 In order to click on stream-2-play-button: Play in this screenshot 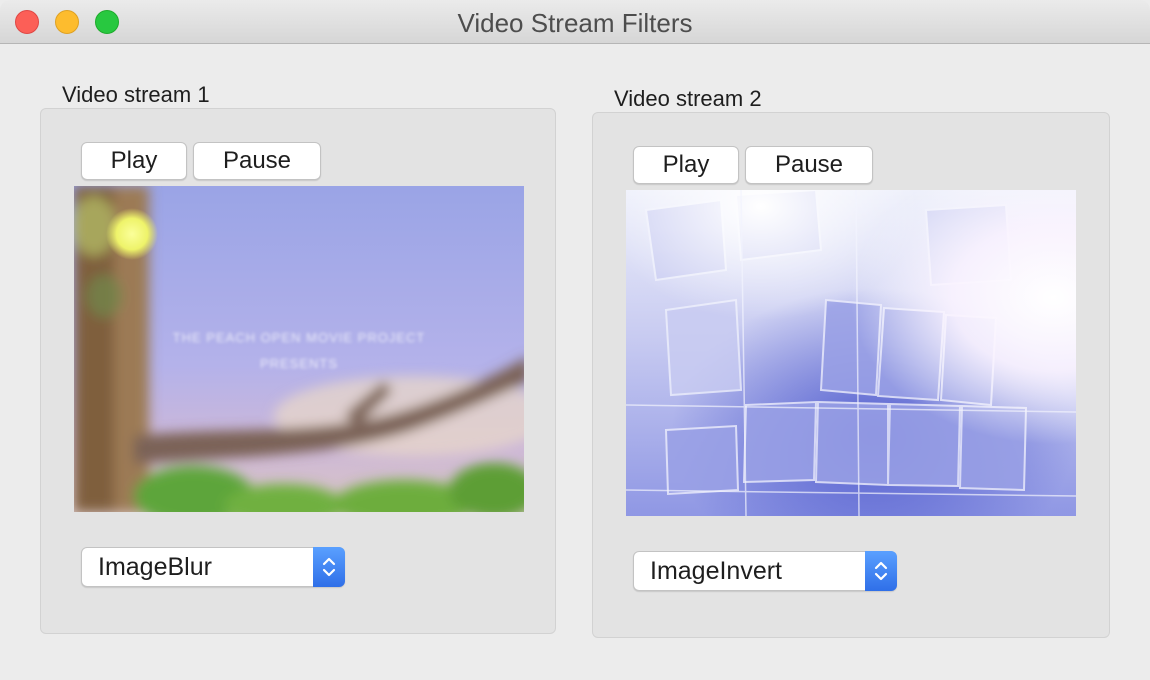, I will do `click(686, 165)`.